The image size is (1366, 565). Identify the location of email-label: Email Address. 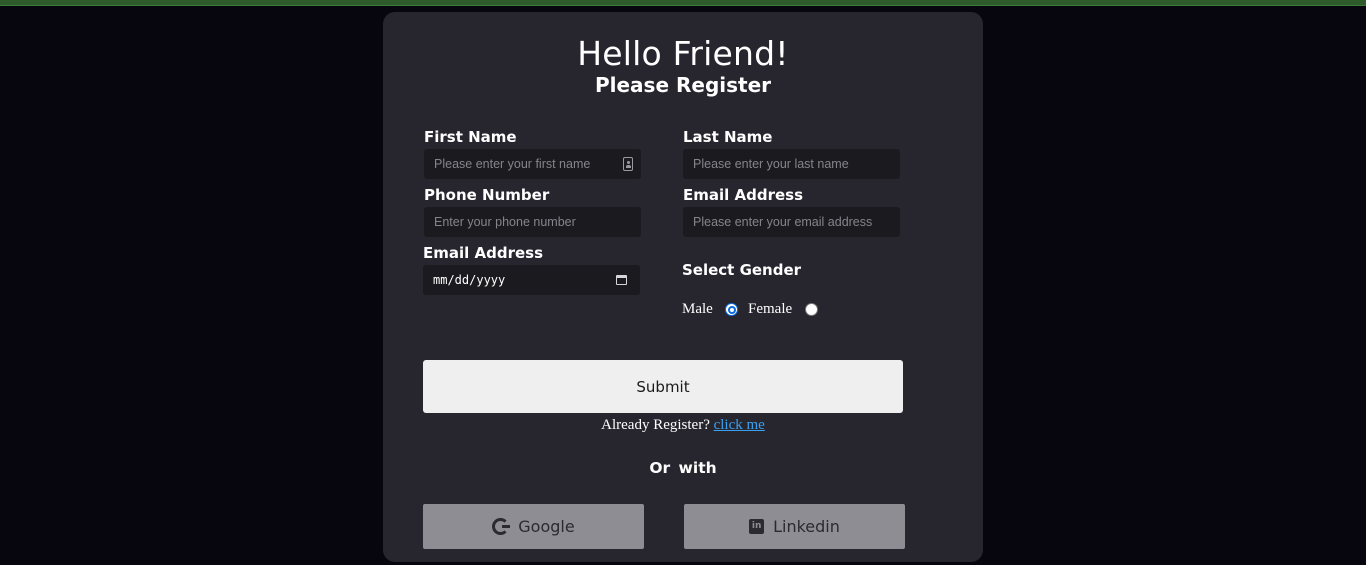
(743, 195).